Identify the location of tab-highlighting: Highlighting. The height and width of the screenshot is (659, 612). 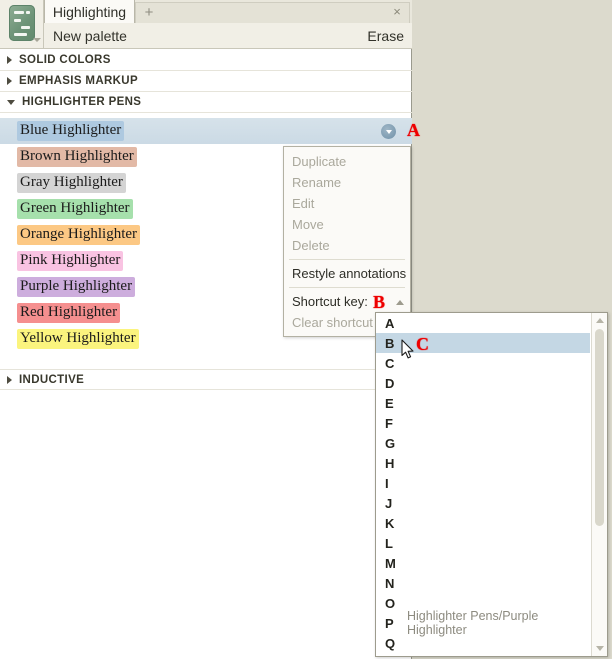
(89, 11).